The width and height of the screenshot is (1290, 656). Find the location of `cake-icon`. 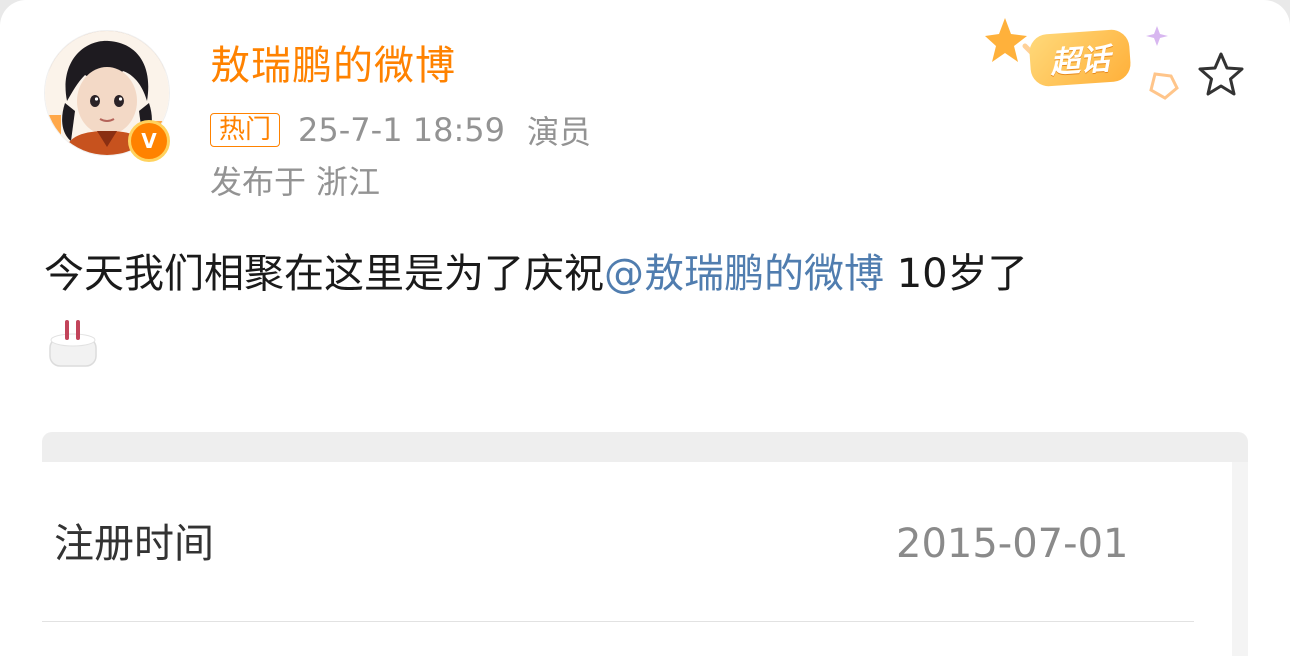

cake-icon is located at coordinates (73, 343).